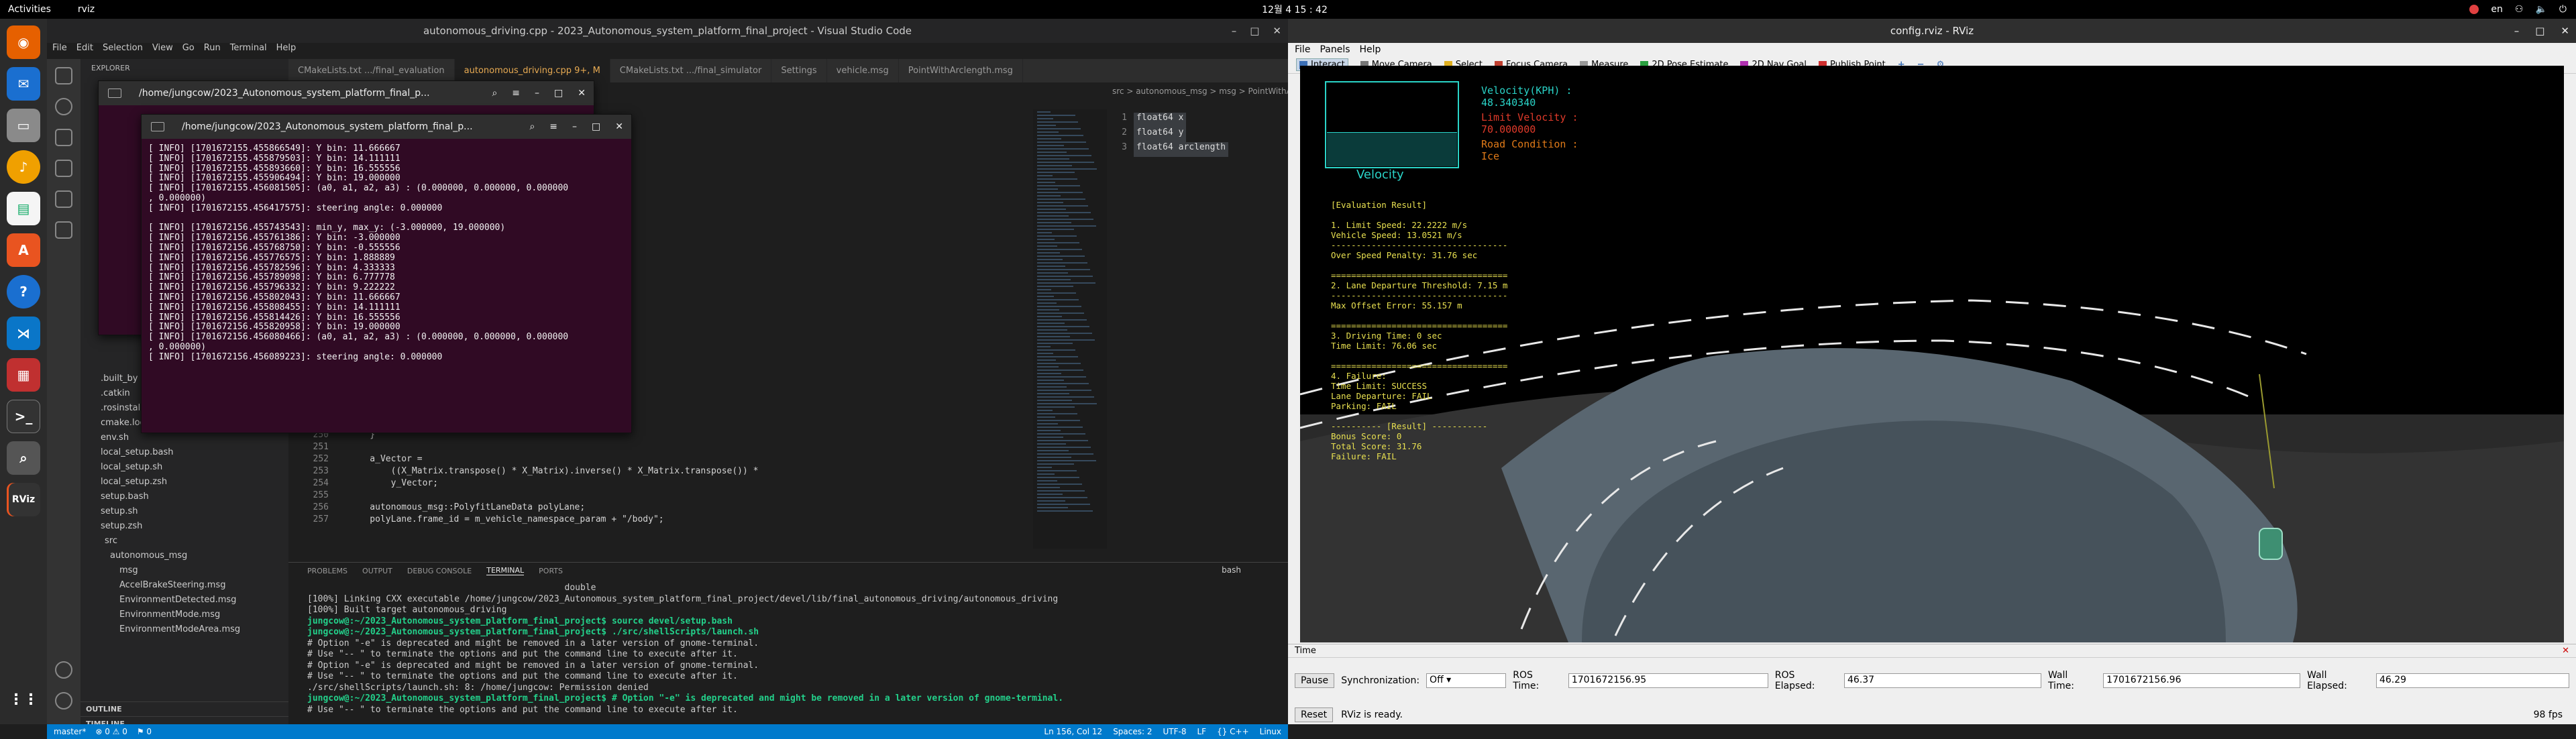  Describe the element at coordinates (2565, 651) in the screenshot. I see `close-panel-icon: ✕` at that location.